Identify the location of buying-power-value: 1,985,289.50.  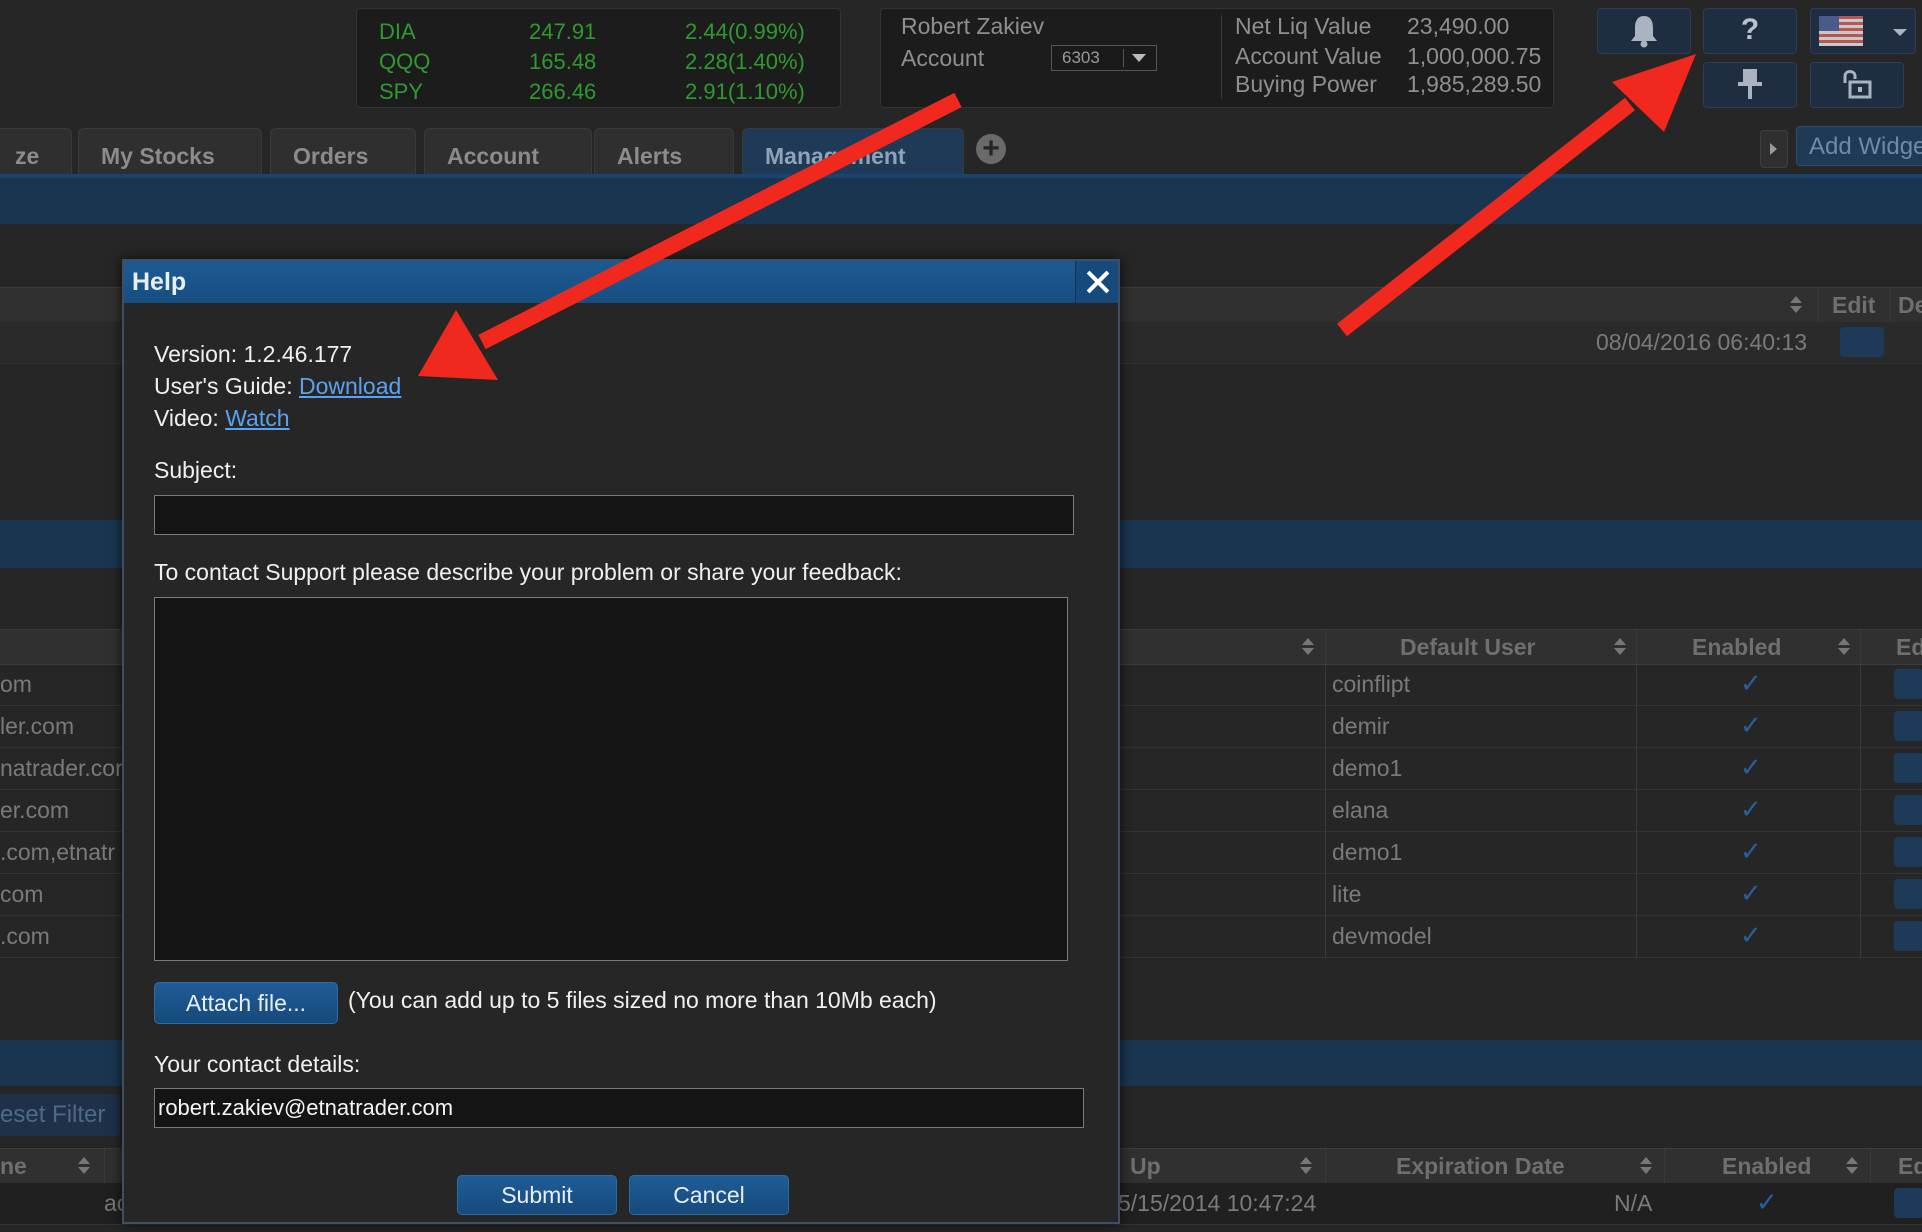
(1474, 84).